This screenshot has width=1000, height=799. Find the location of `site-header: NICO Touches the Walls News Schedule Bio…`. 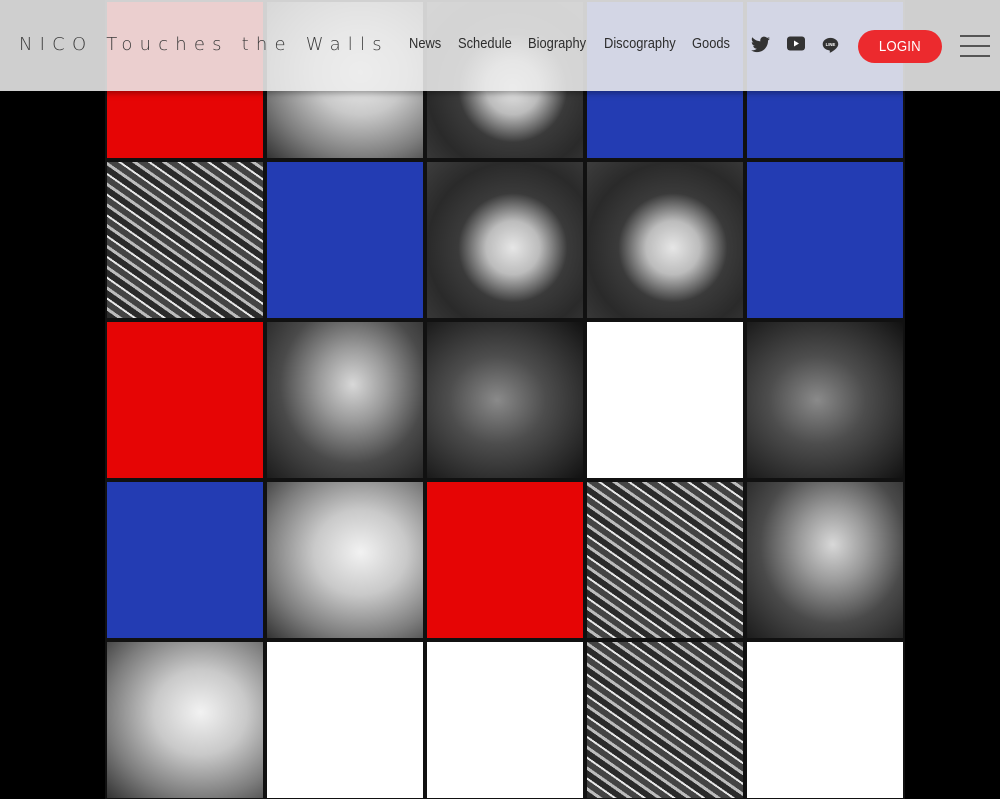

site-header: NICO Touches the Walls News Schedule Bio… is located at coordinates (500, 45).